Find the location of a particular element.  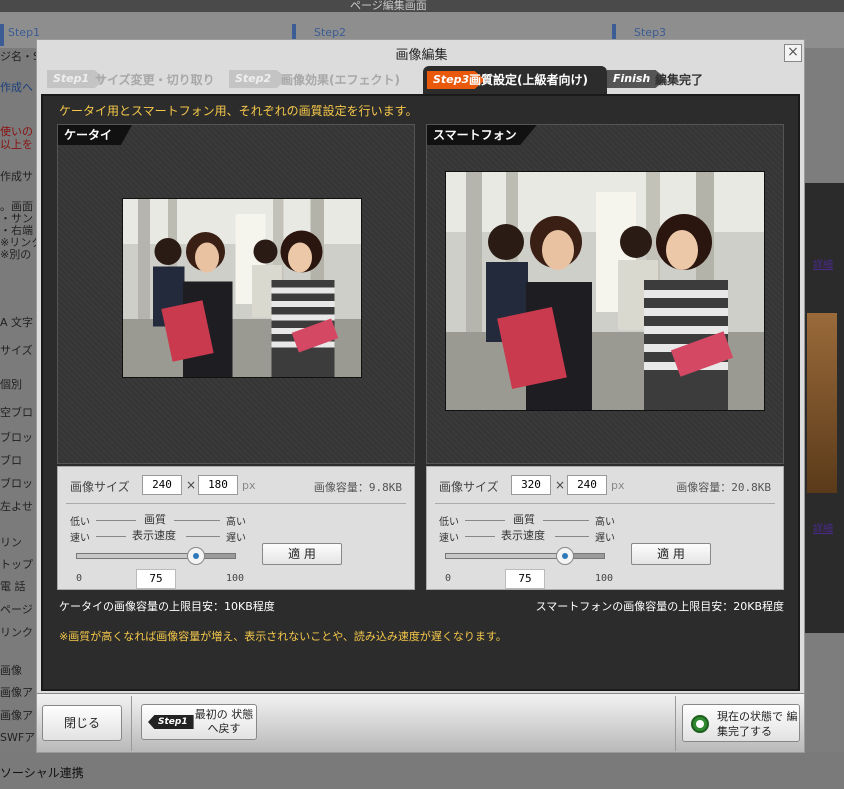

background-right-panel: 詳細 詳細 is located at coordinates (824, 418).